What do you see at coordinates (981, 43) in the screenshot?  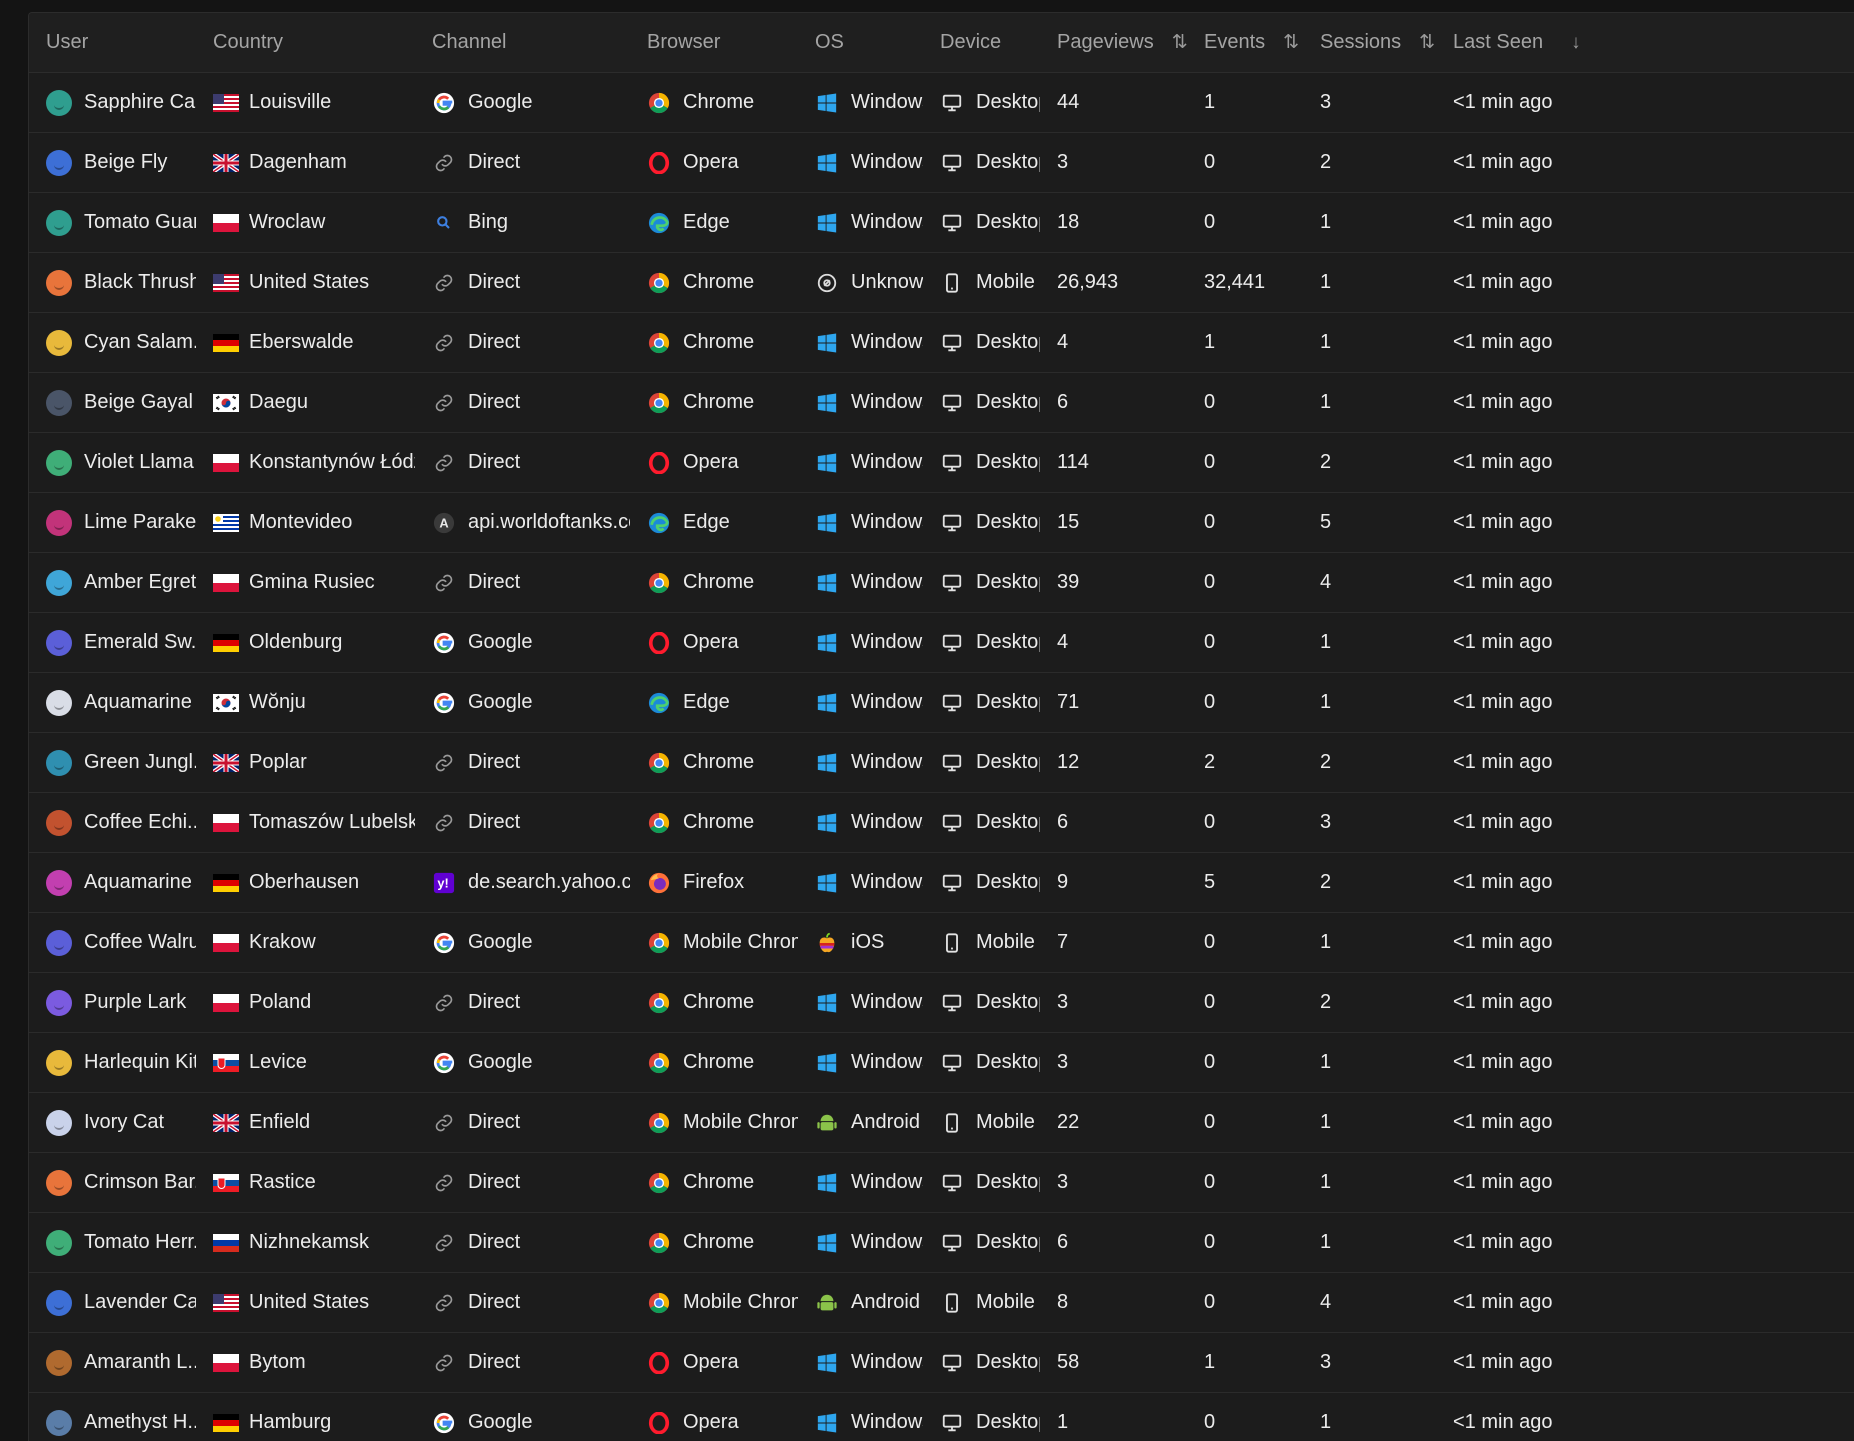 I see `column-header-device: Device` at bounding box center [981, 43].